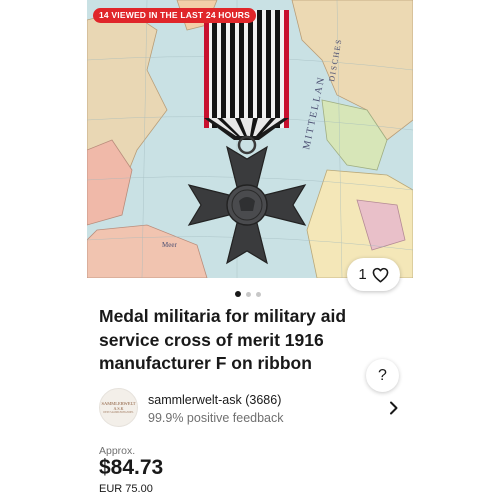 This screenshot has width=500, height=500. What do you see at coordinates (362, 274) in the screenshot?
I see `watch-count: 1` at bounding box center [362, 274].